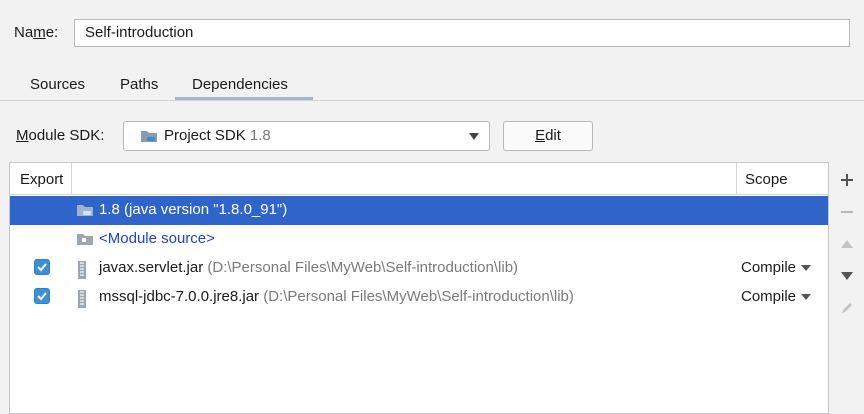 The height and width of the screenshot is (414, 864). I want to click on remove-icon, so click(847, 212).